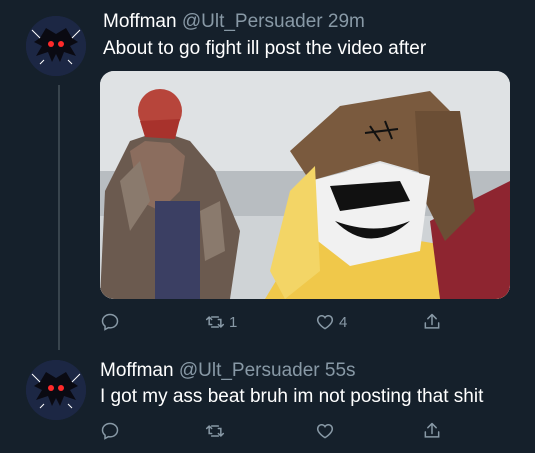  What do you see at coordinates (59, 217) in the screenshot?
I see `thread-connector-line` at bounding box center [59, 217].